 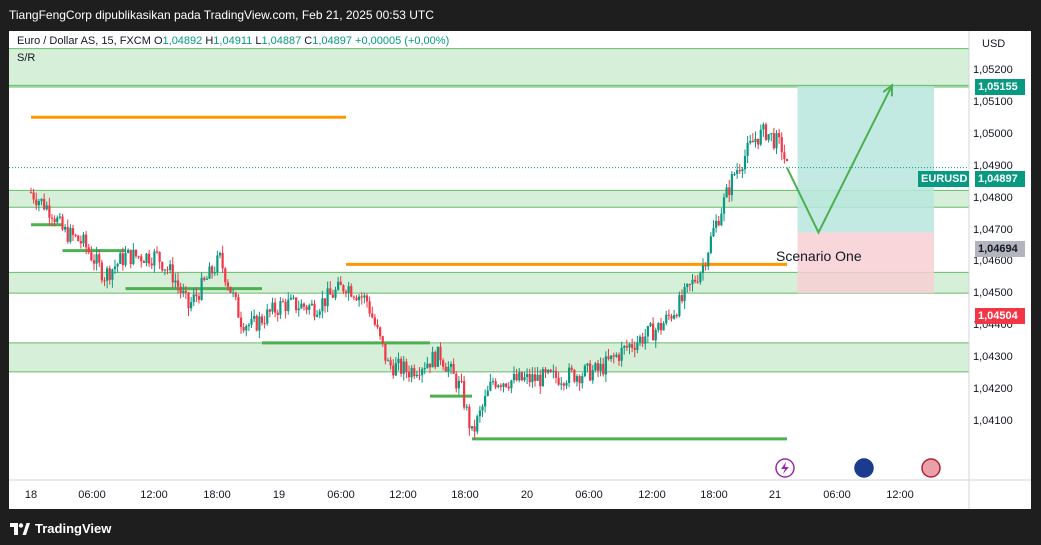 I want to click on event-icons, so click(x=858, y=468).